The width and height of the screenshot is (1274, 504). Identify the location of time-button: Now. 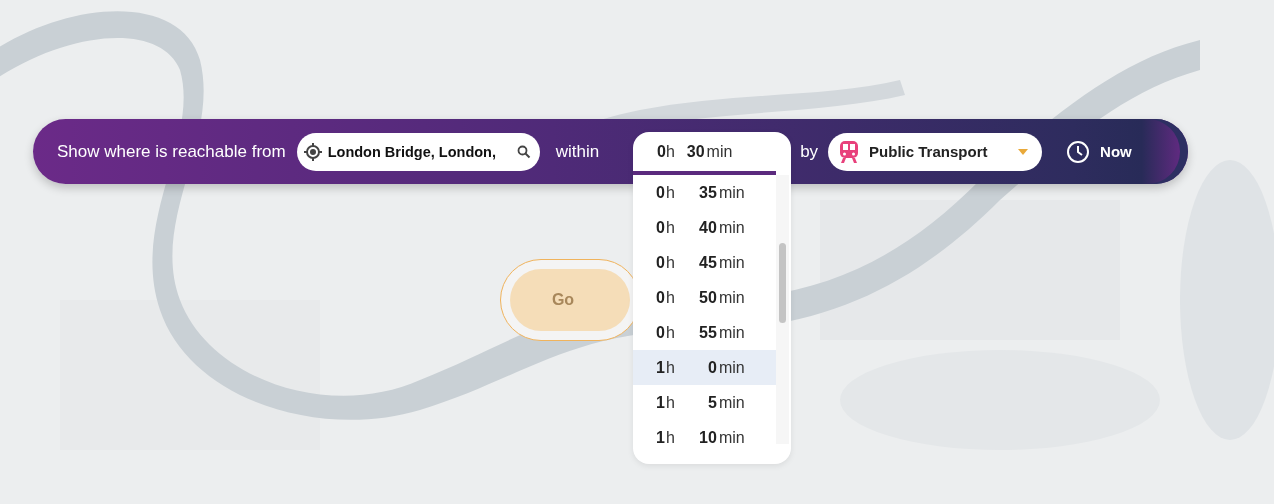
(1099, 151).